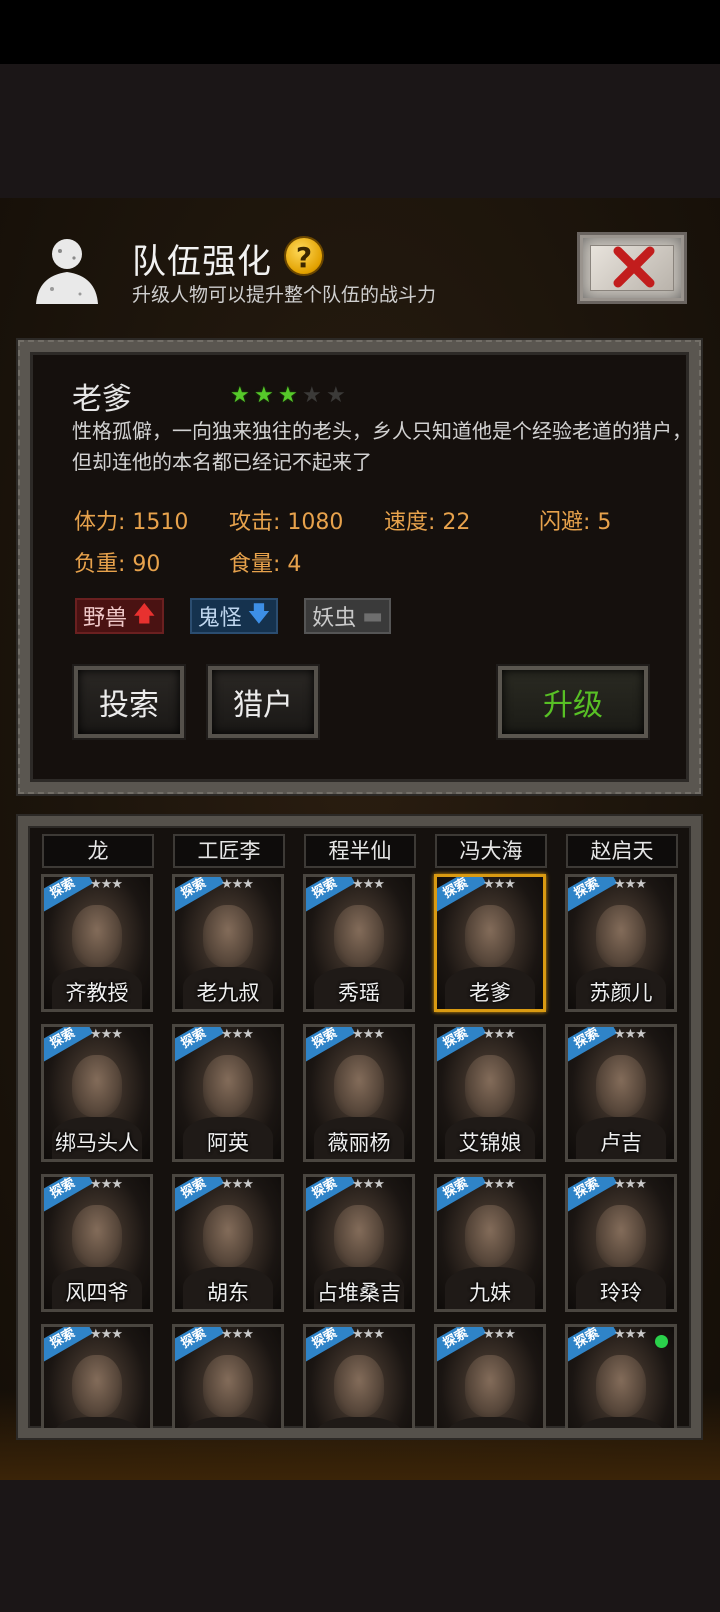 The image size is (720, 1612). Describe the element at coordinates (263, 702) in the screenshot. I see `hunter-button: 猎户` at that location.